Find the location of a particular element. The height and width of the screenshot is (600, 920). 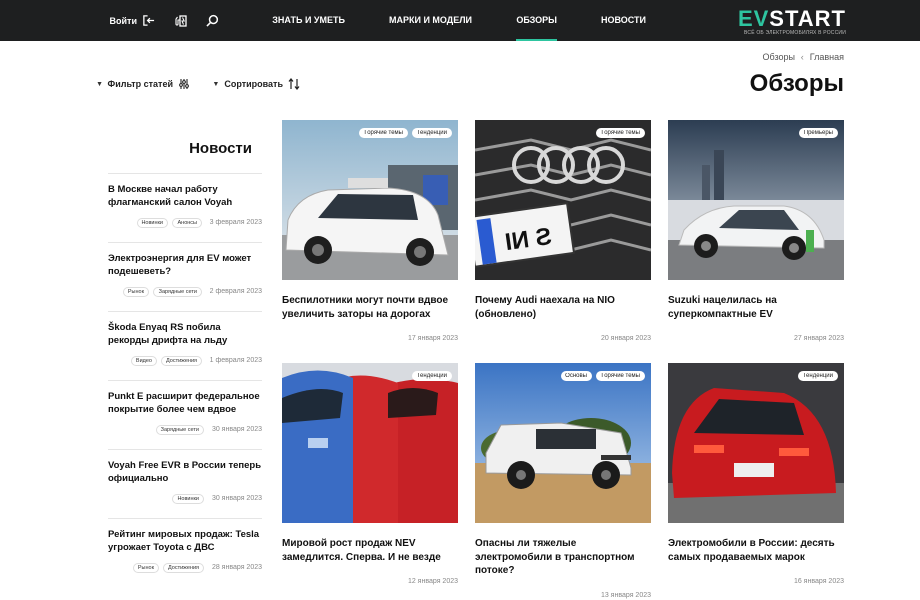

breadcrumb-home-link: Главная is located at coordinates (827, 57).